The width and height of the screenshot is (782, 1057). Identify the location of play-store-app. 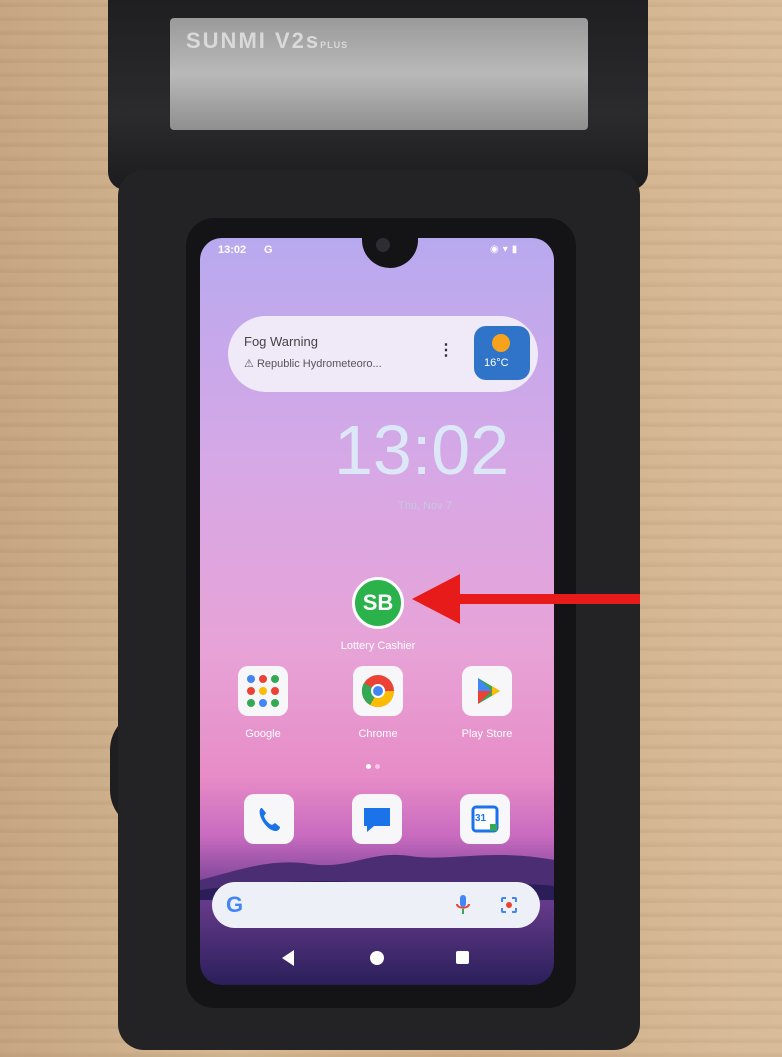
(487, 691).